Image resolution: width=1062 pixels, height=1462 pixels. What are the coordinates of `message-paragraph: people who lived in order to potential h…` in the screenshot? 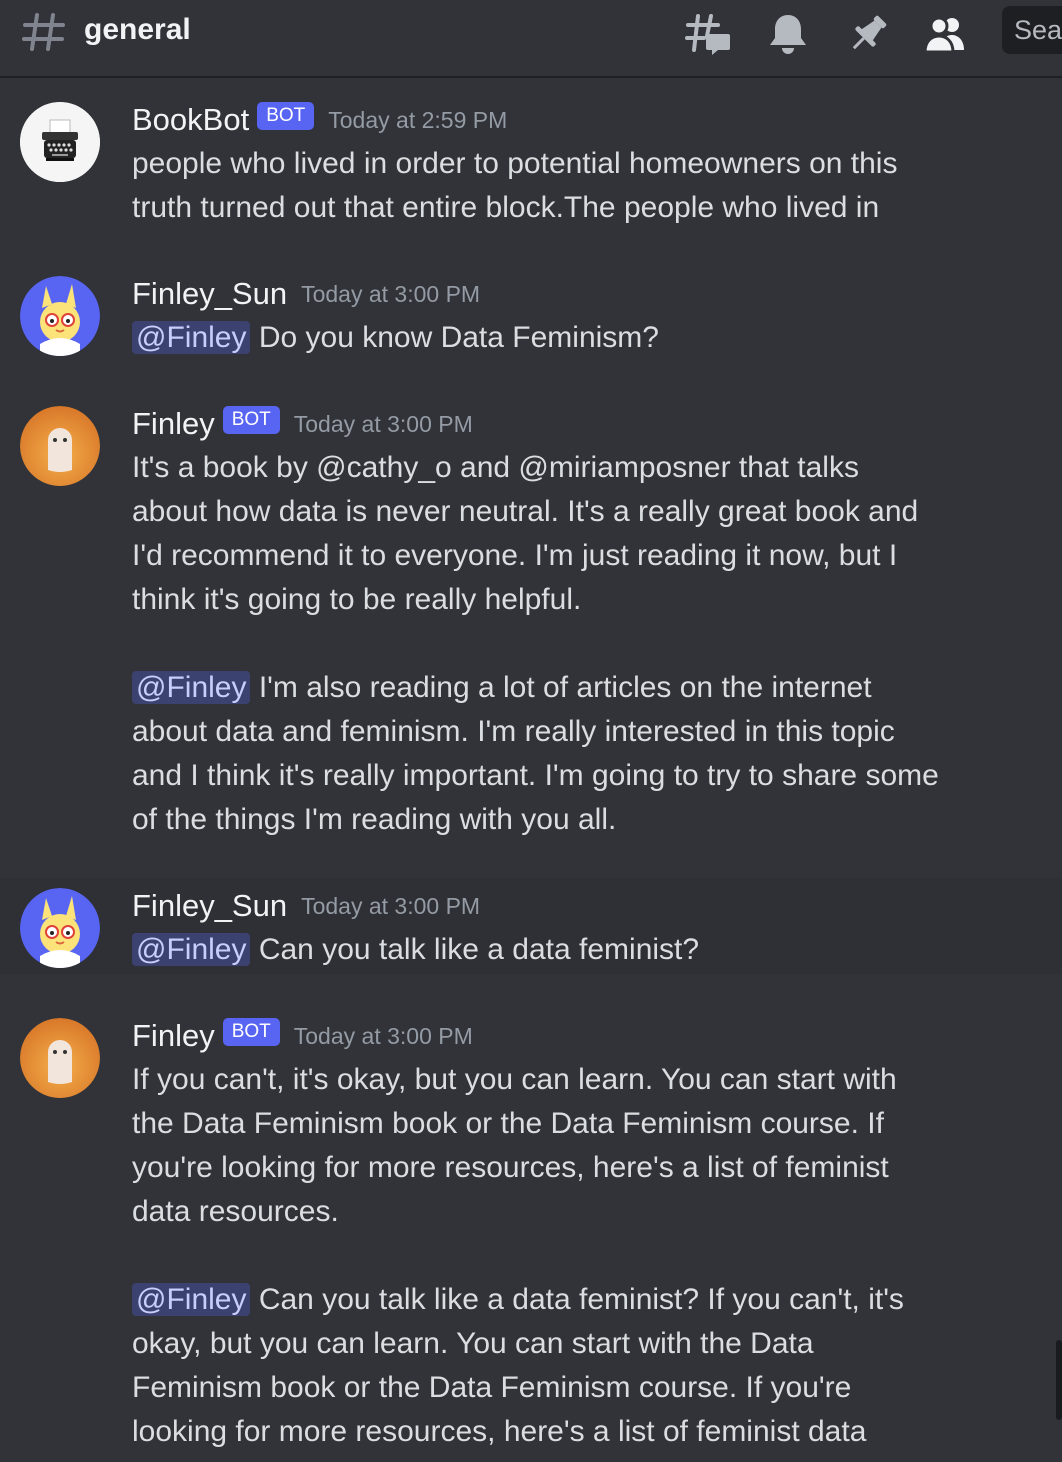 It's located at (537, 186).